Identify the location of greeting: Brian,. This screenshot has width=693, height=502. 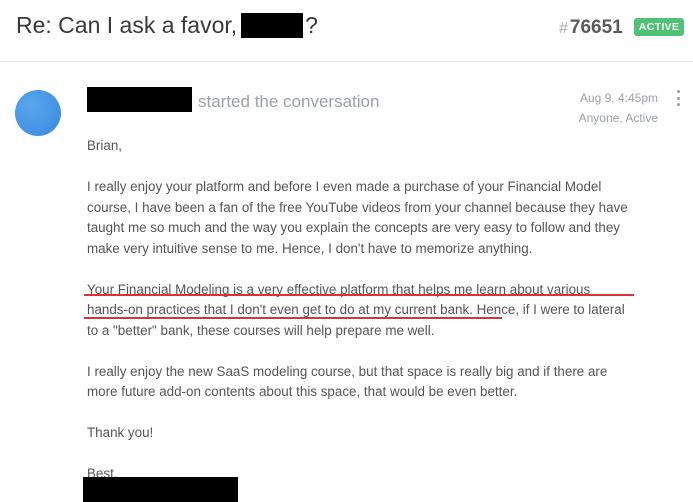
(104, 145).